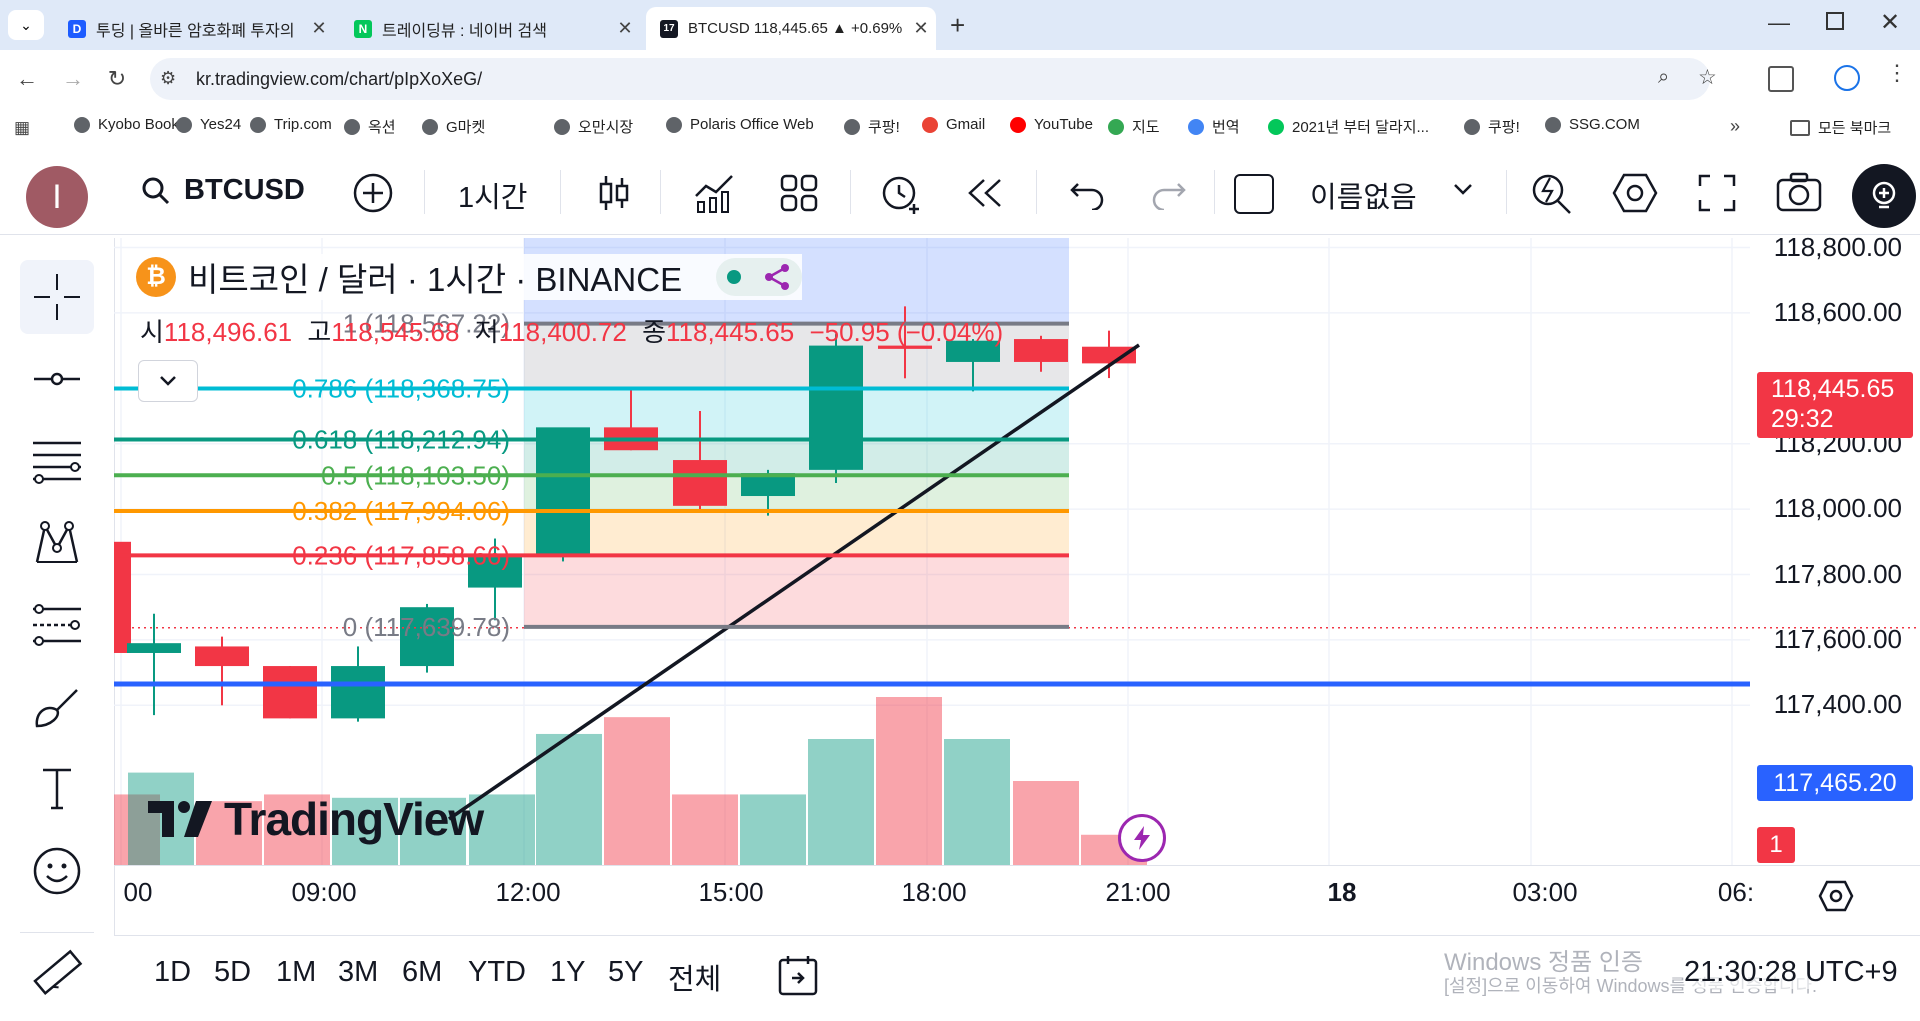 This screenshot has height=1021, width=1920. Describe the element at coordinates (208, 124) in the screenshot. I see `bookmark-item: Yes24` at that location.